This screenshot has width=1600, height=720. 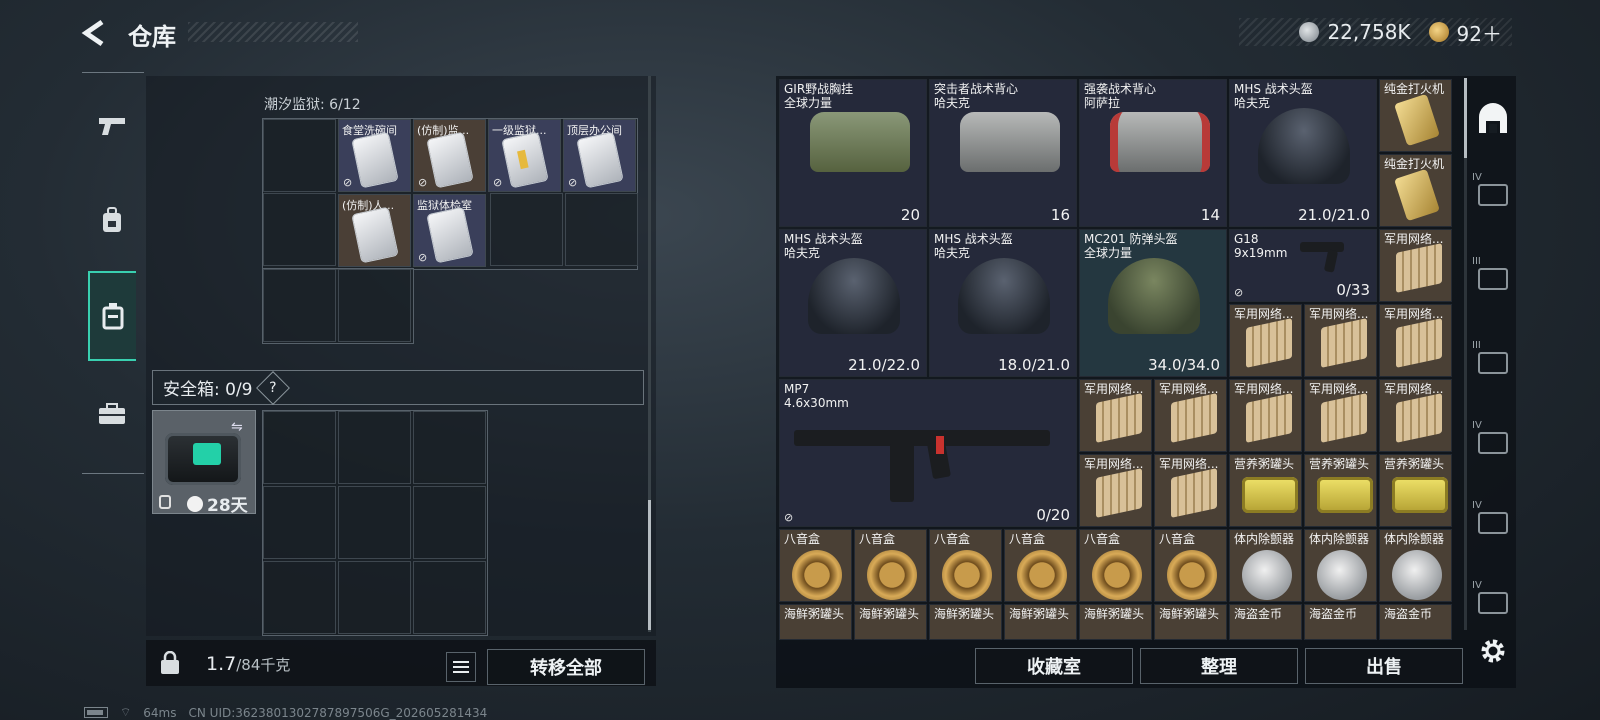 What do you see at coordinates (600, 160) in the screenshot?
I see `keycard-icon` at bounding box center [600, 160].